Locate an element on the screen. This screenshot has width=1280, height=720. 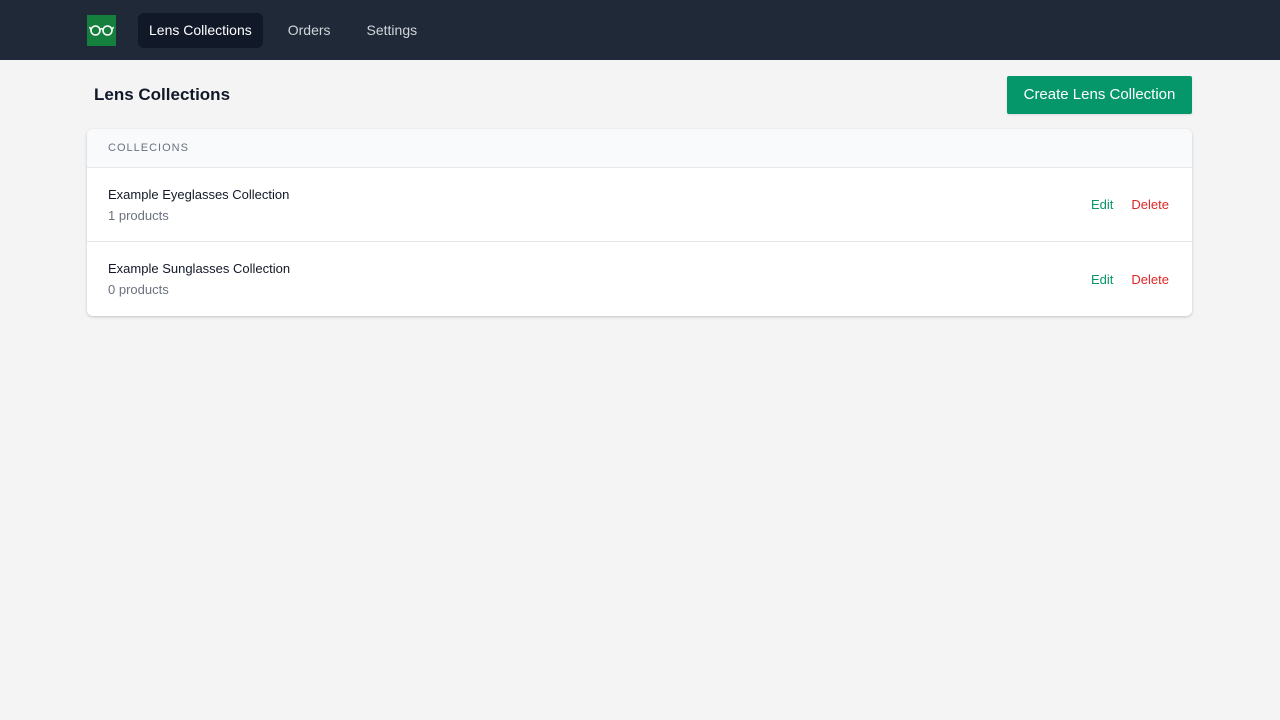
page-header: Lens Collections Create Lens Collection is located at coordinates (639, 94).